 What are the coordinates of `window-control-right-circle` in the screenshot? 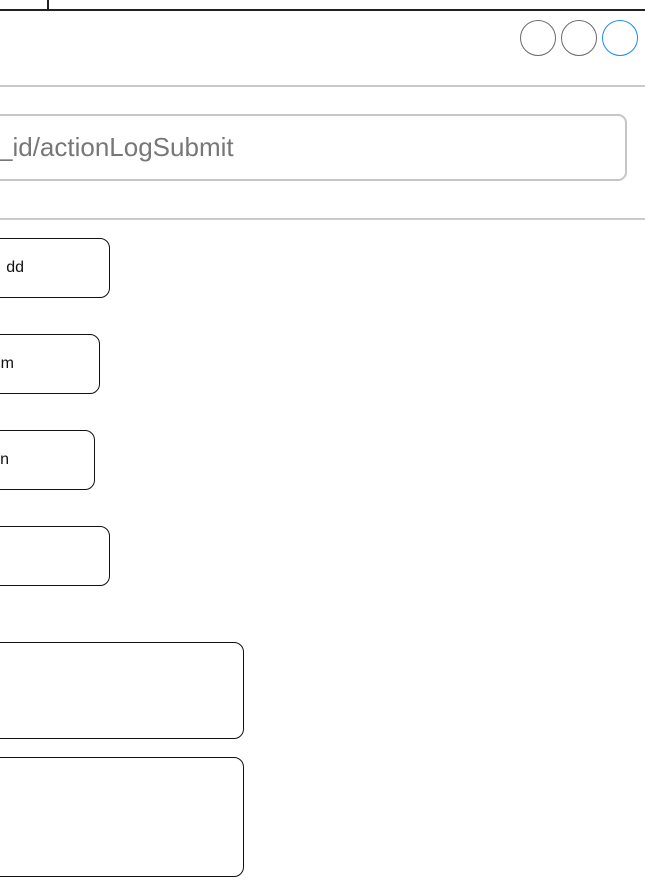 It's located at (620, 38).